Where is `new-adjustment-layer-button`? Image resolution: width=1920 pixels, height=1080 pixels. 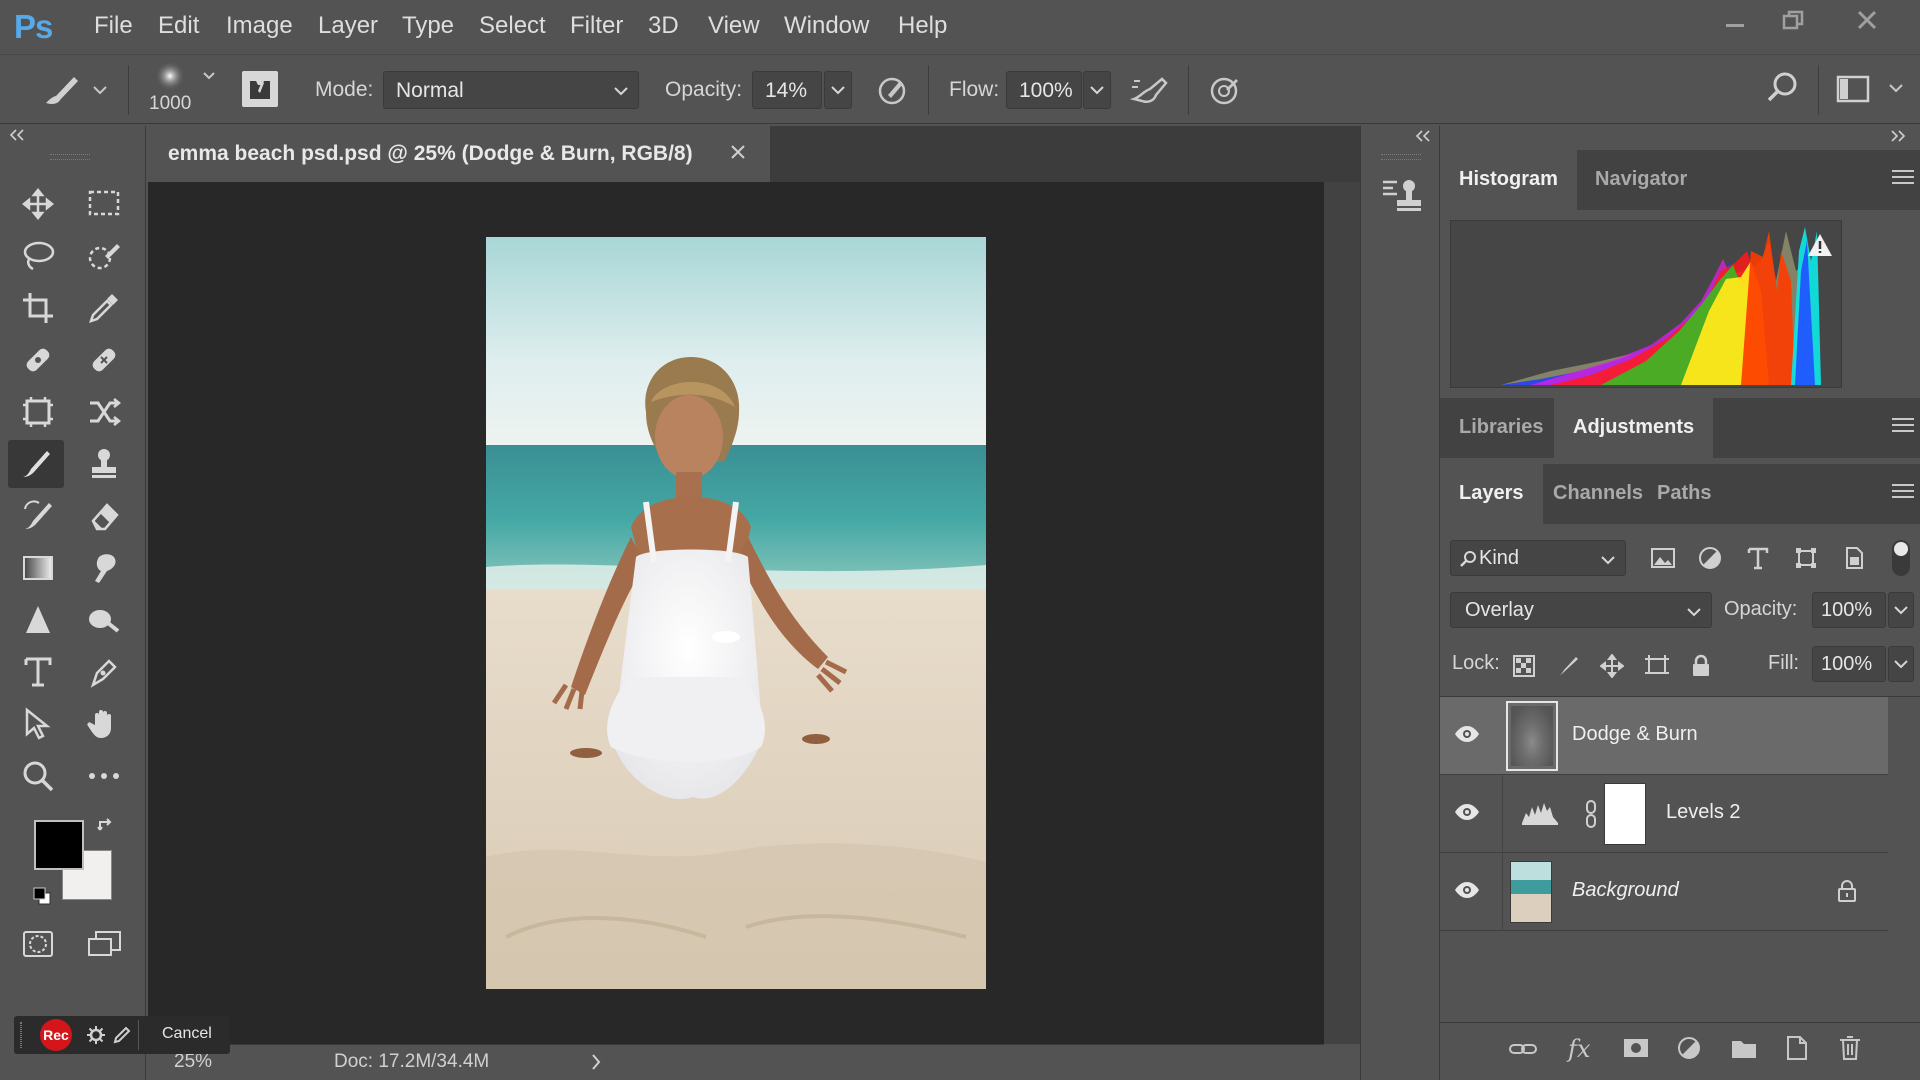
new-adjustment-layer-button is located at coordinates (1689, 1048).